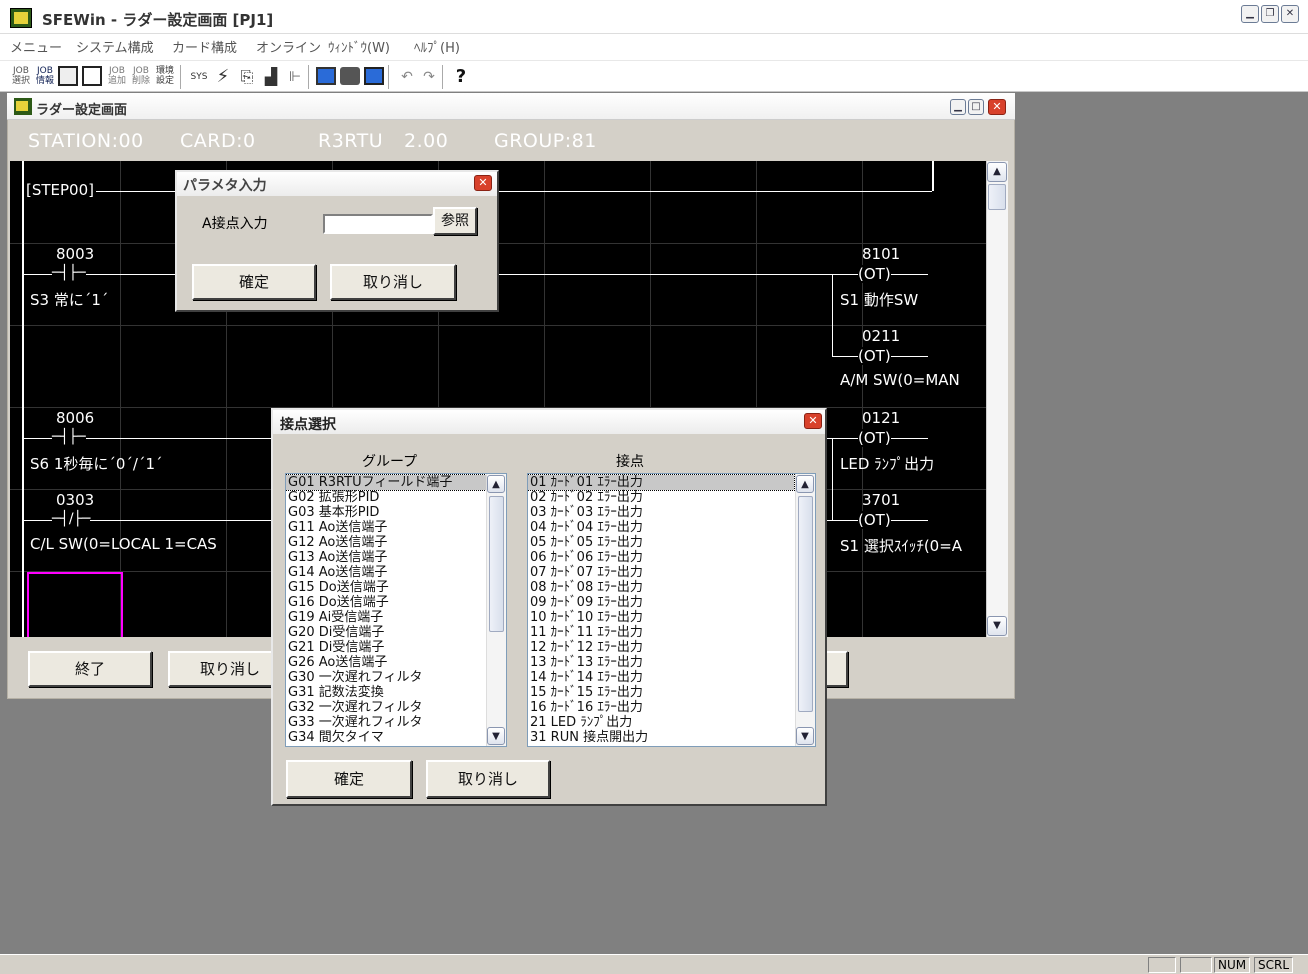 Image resolution: width=1308 pixels, height=974 pixels. Describe the element at coordinates (661, 557) in the screenshot. I see `list-item: 06 ｶｰﾄﾞ06 ｴﾗｰ出力` at that location.